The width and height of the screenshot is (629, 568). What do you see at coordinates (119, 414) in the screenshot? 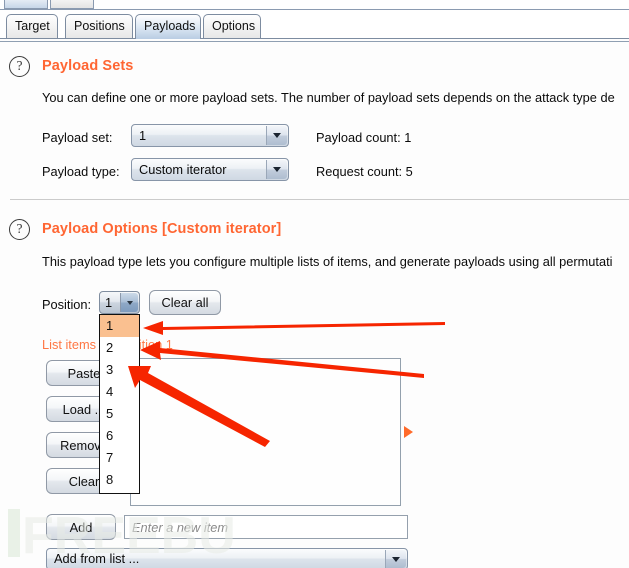
I see `position-option-5: 5` at bounding box center [119, 414].